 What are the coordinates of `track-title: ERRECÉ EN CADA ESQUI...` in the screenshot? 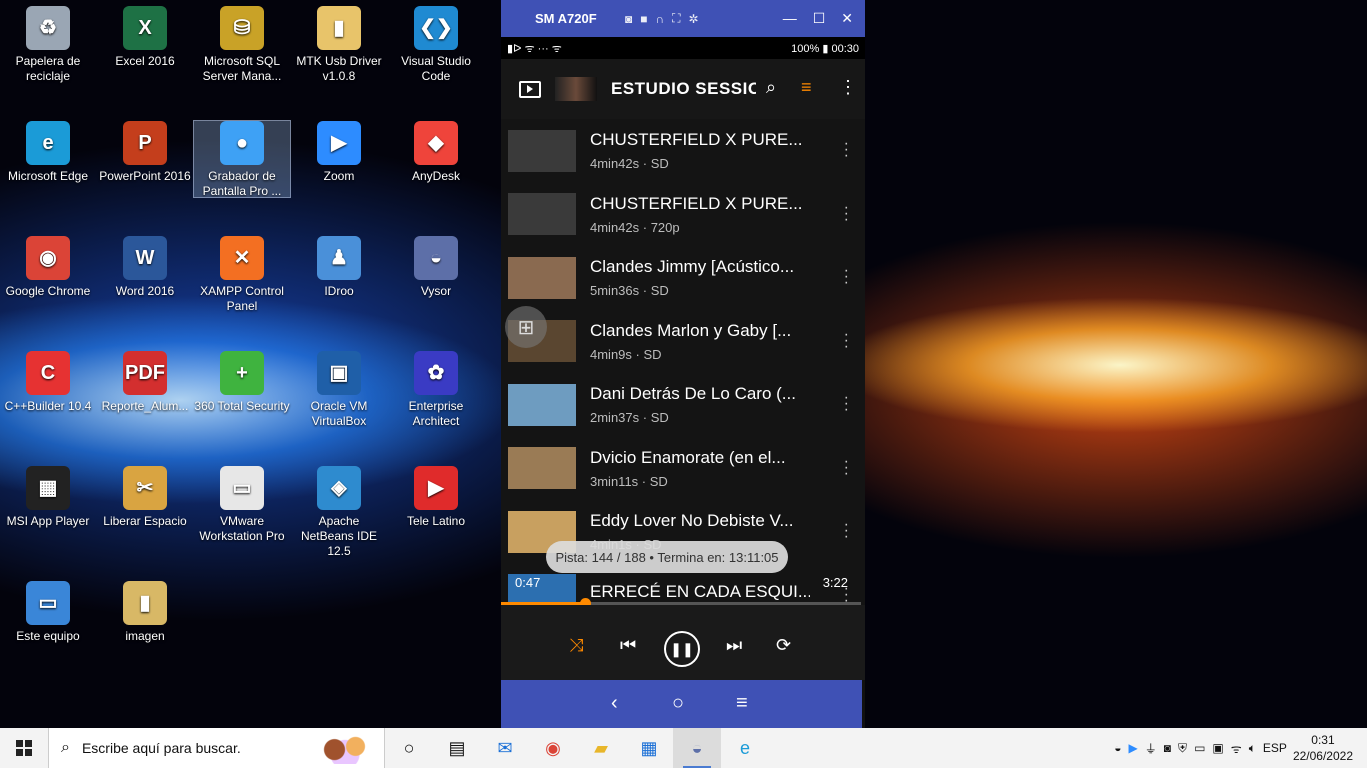 It's located at (700, 592).